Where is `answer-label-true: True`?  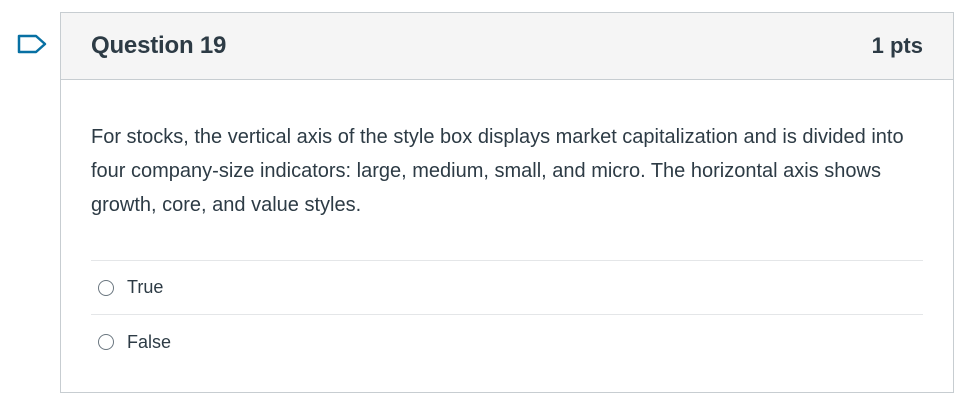
answer-label-true: True is located at coordinates (145, 287).